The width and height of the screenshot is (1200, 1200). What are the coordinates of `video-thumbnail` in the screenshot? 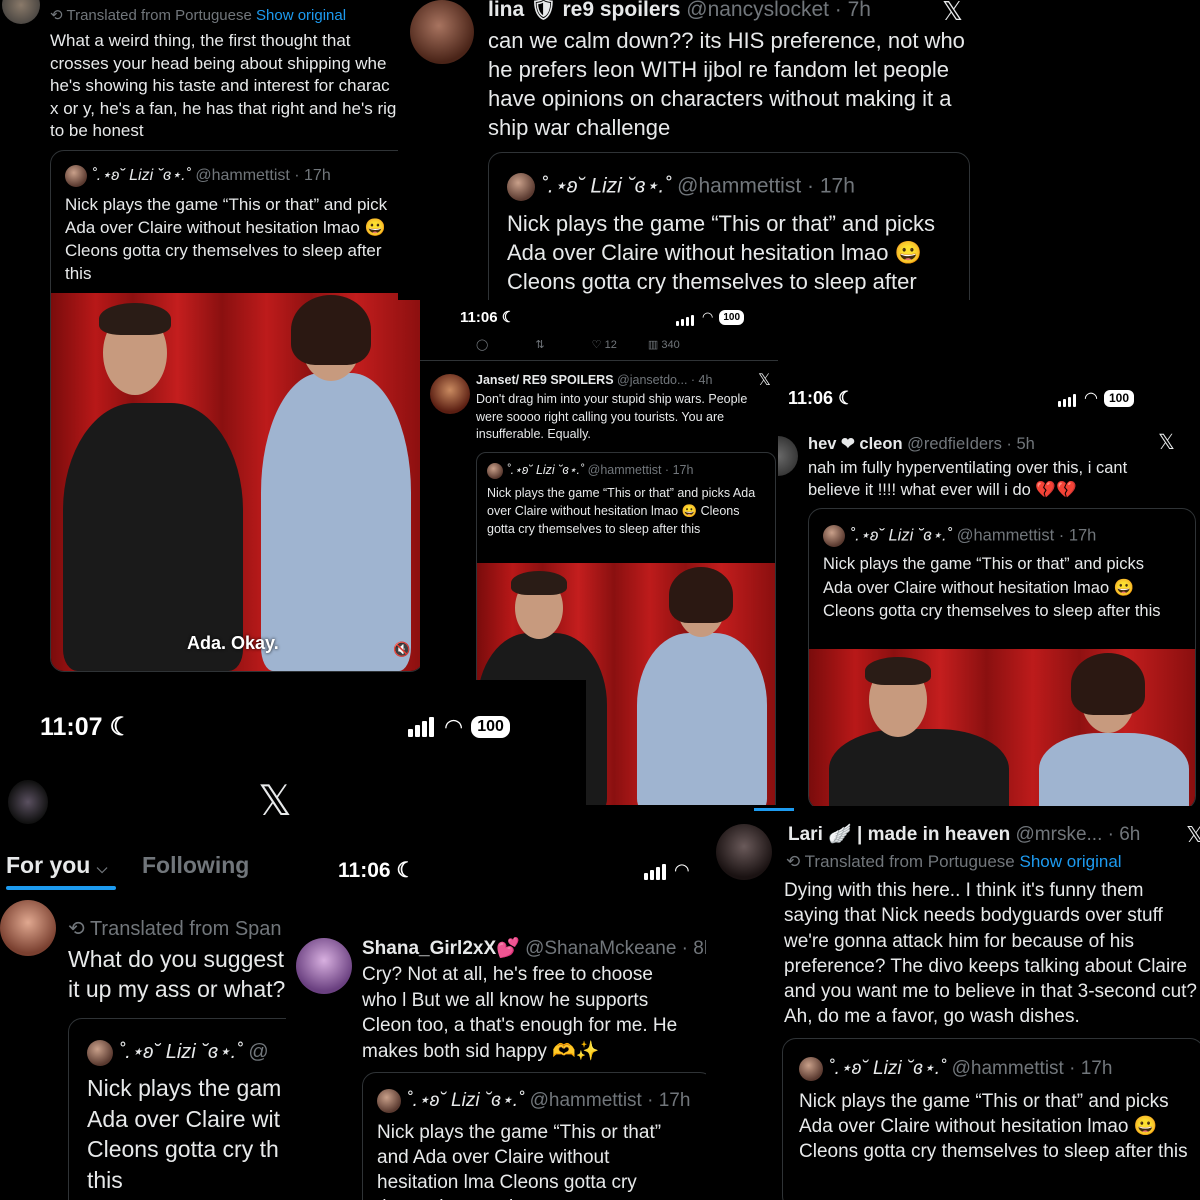 It's located at (1002, 727).